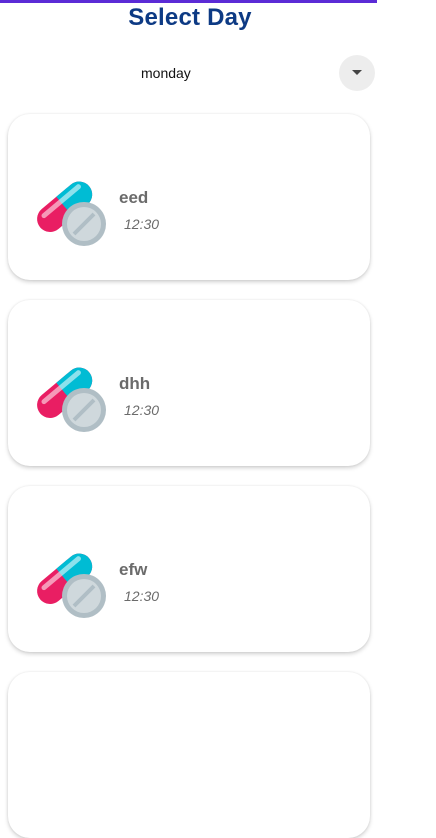 The height and width of the screenshot is (838, 436). What do you see at coordinates (133, 569) in the screenshot?
I see `medication-name: efw` at bounding box center [133, 569].